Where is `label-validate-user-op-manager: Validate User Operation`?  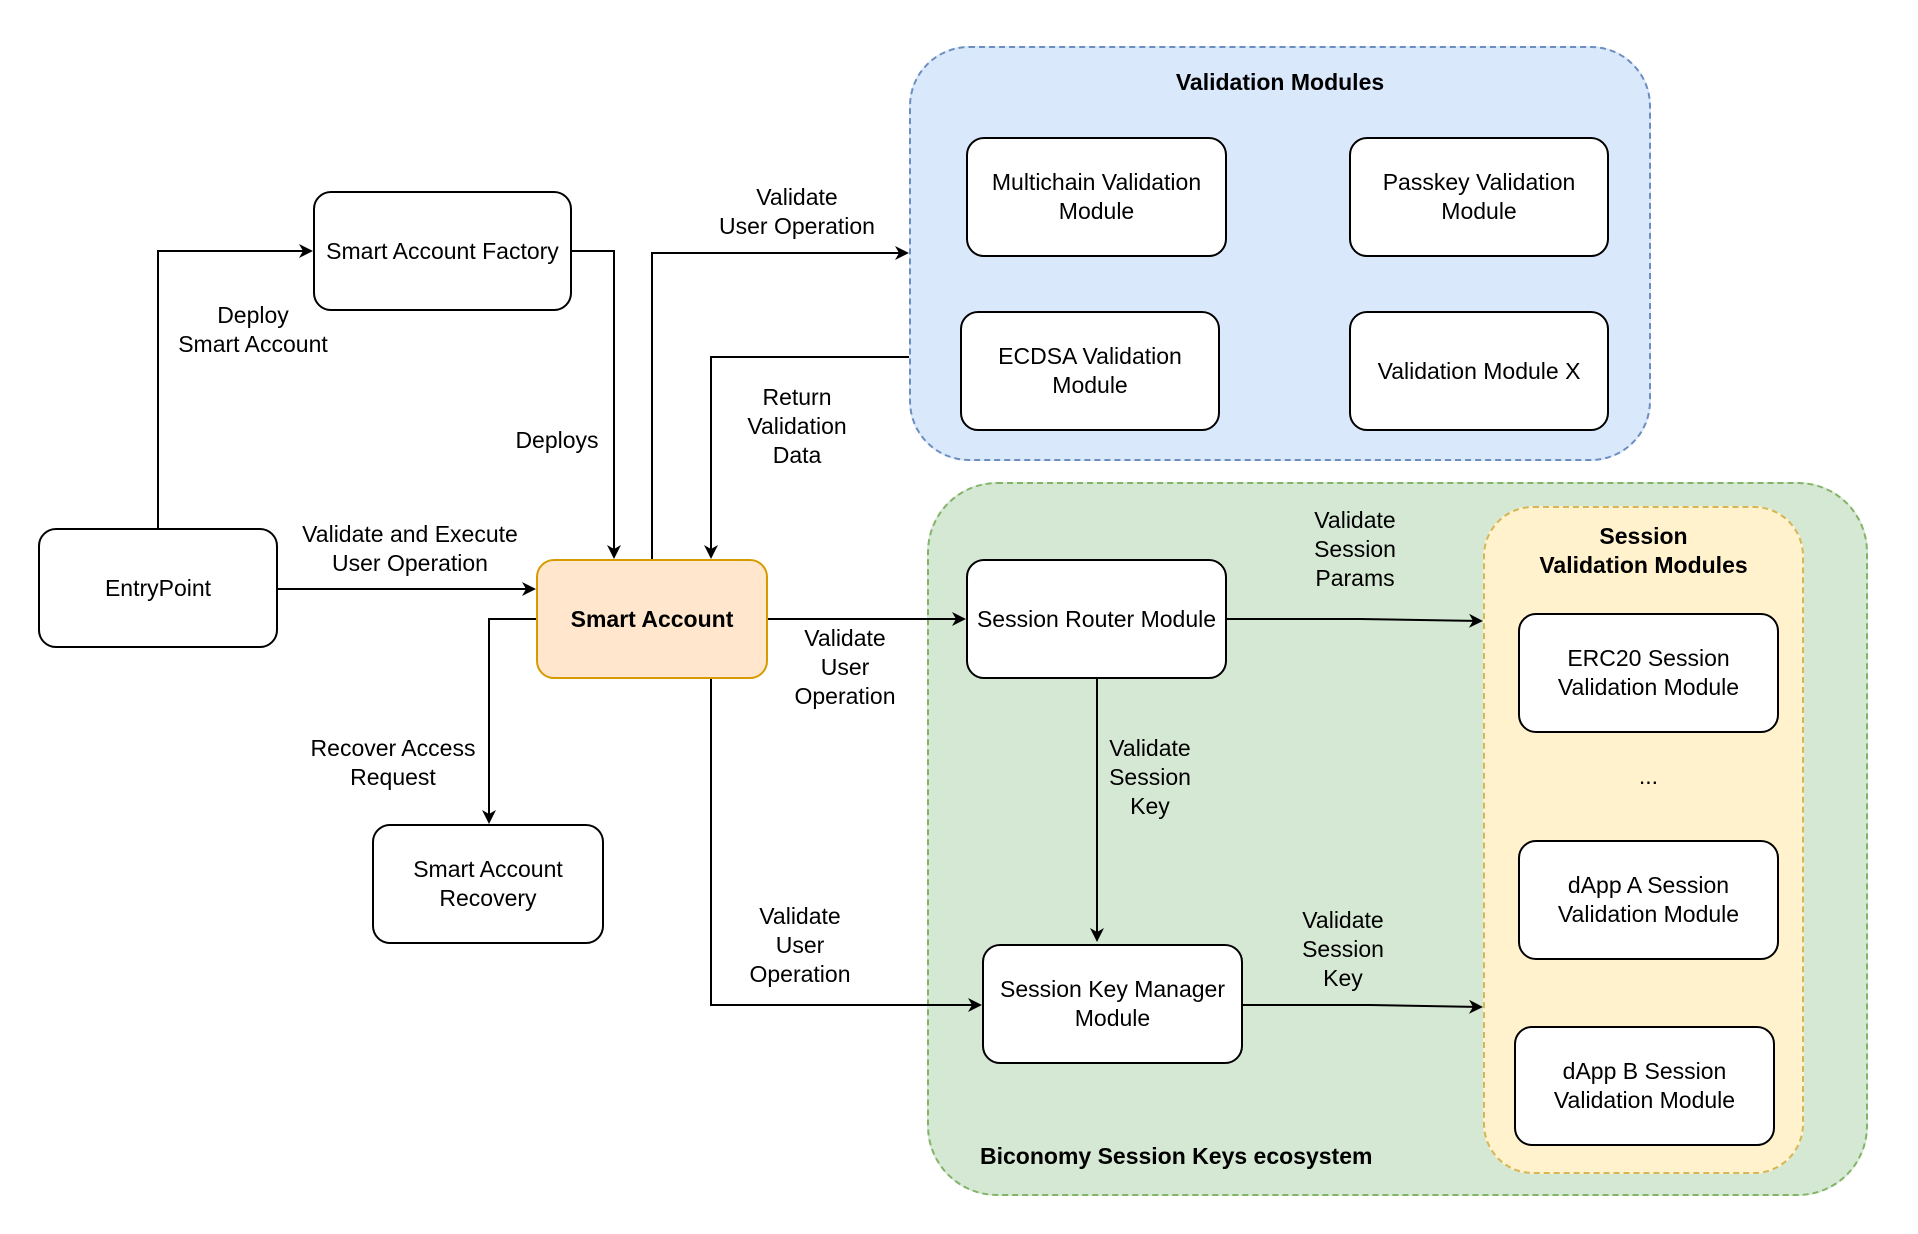 label-validate-user-op-manager: Validate User Operation is located at coordinates (800, 945).